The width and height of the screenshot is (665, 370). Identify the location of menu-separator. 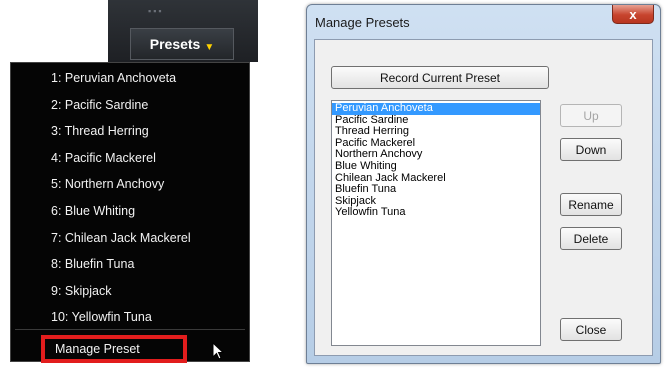
(130, 329).